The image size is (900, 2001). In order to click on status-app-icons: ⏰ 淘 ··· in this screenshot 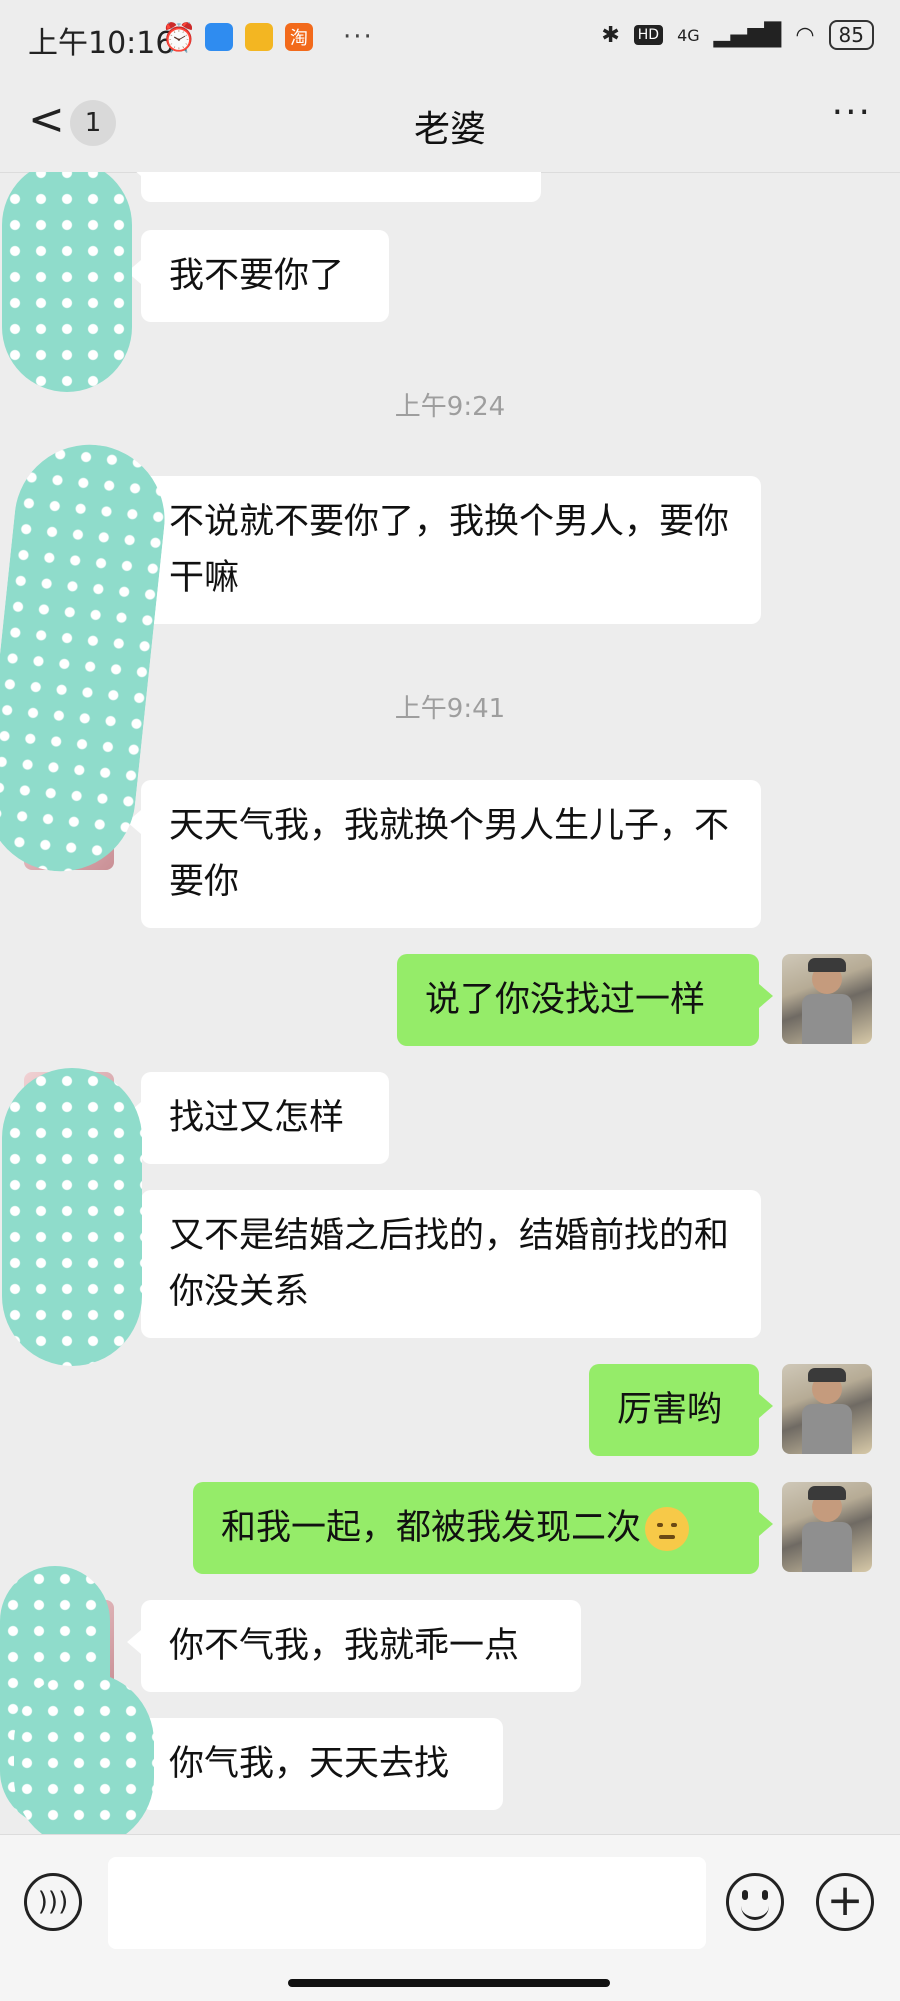, I will do `click(267, 37)`.